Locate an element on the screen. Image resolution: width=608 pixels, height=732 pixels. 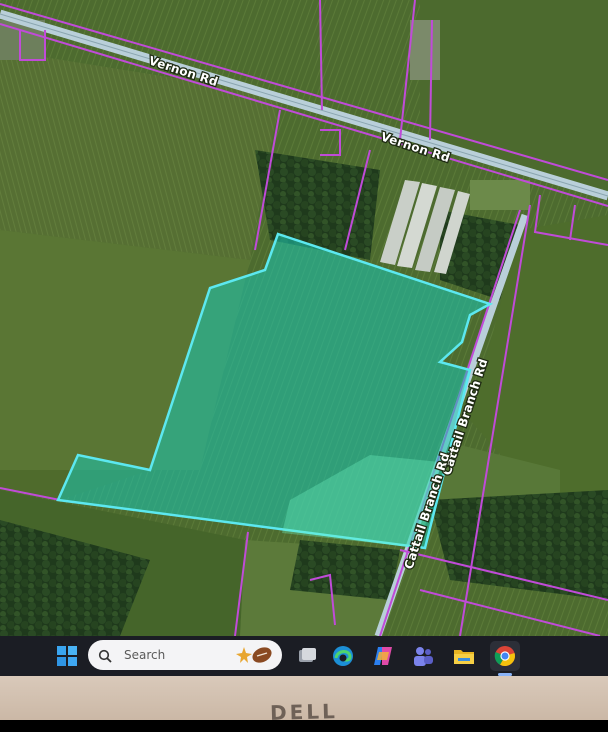
edge-icon is located at coordinates (343, 656).